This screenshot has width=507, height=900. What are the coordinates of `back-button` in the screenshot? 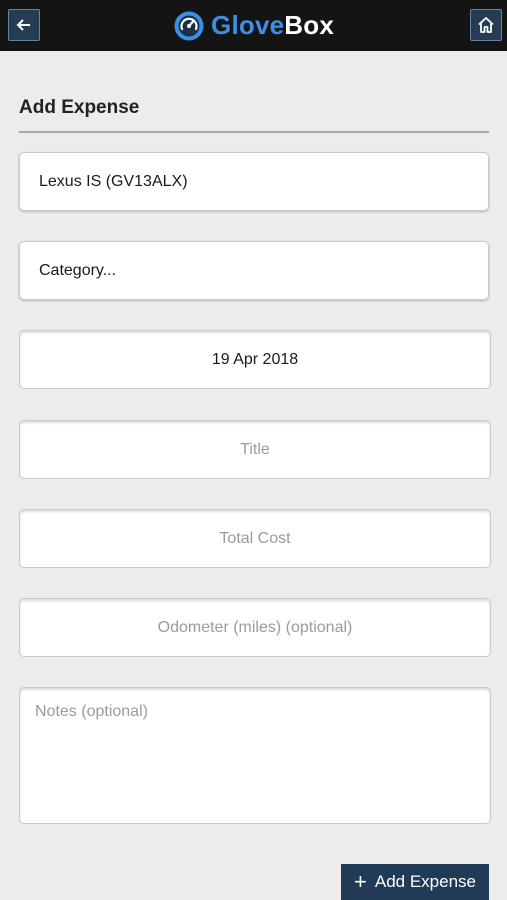 It's located at (24, 25).